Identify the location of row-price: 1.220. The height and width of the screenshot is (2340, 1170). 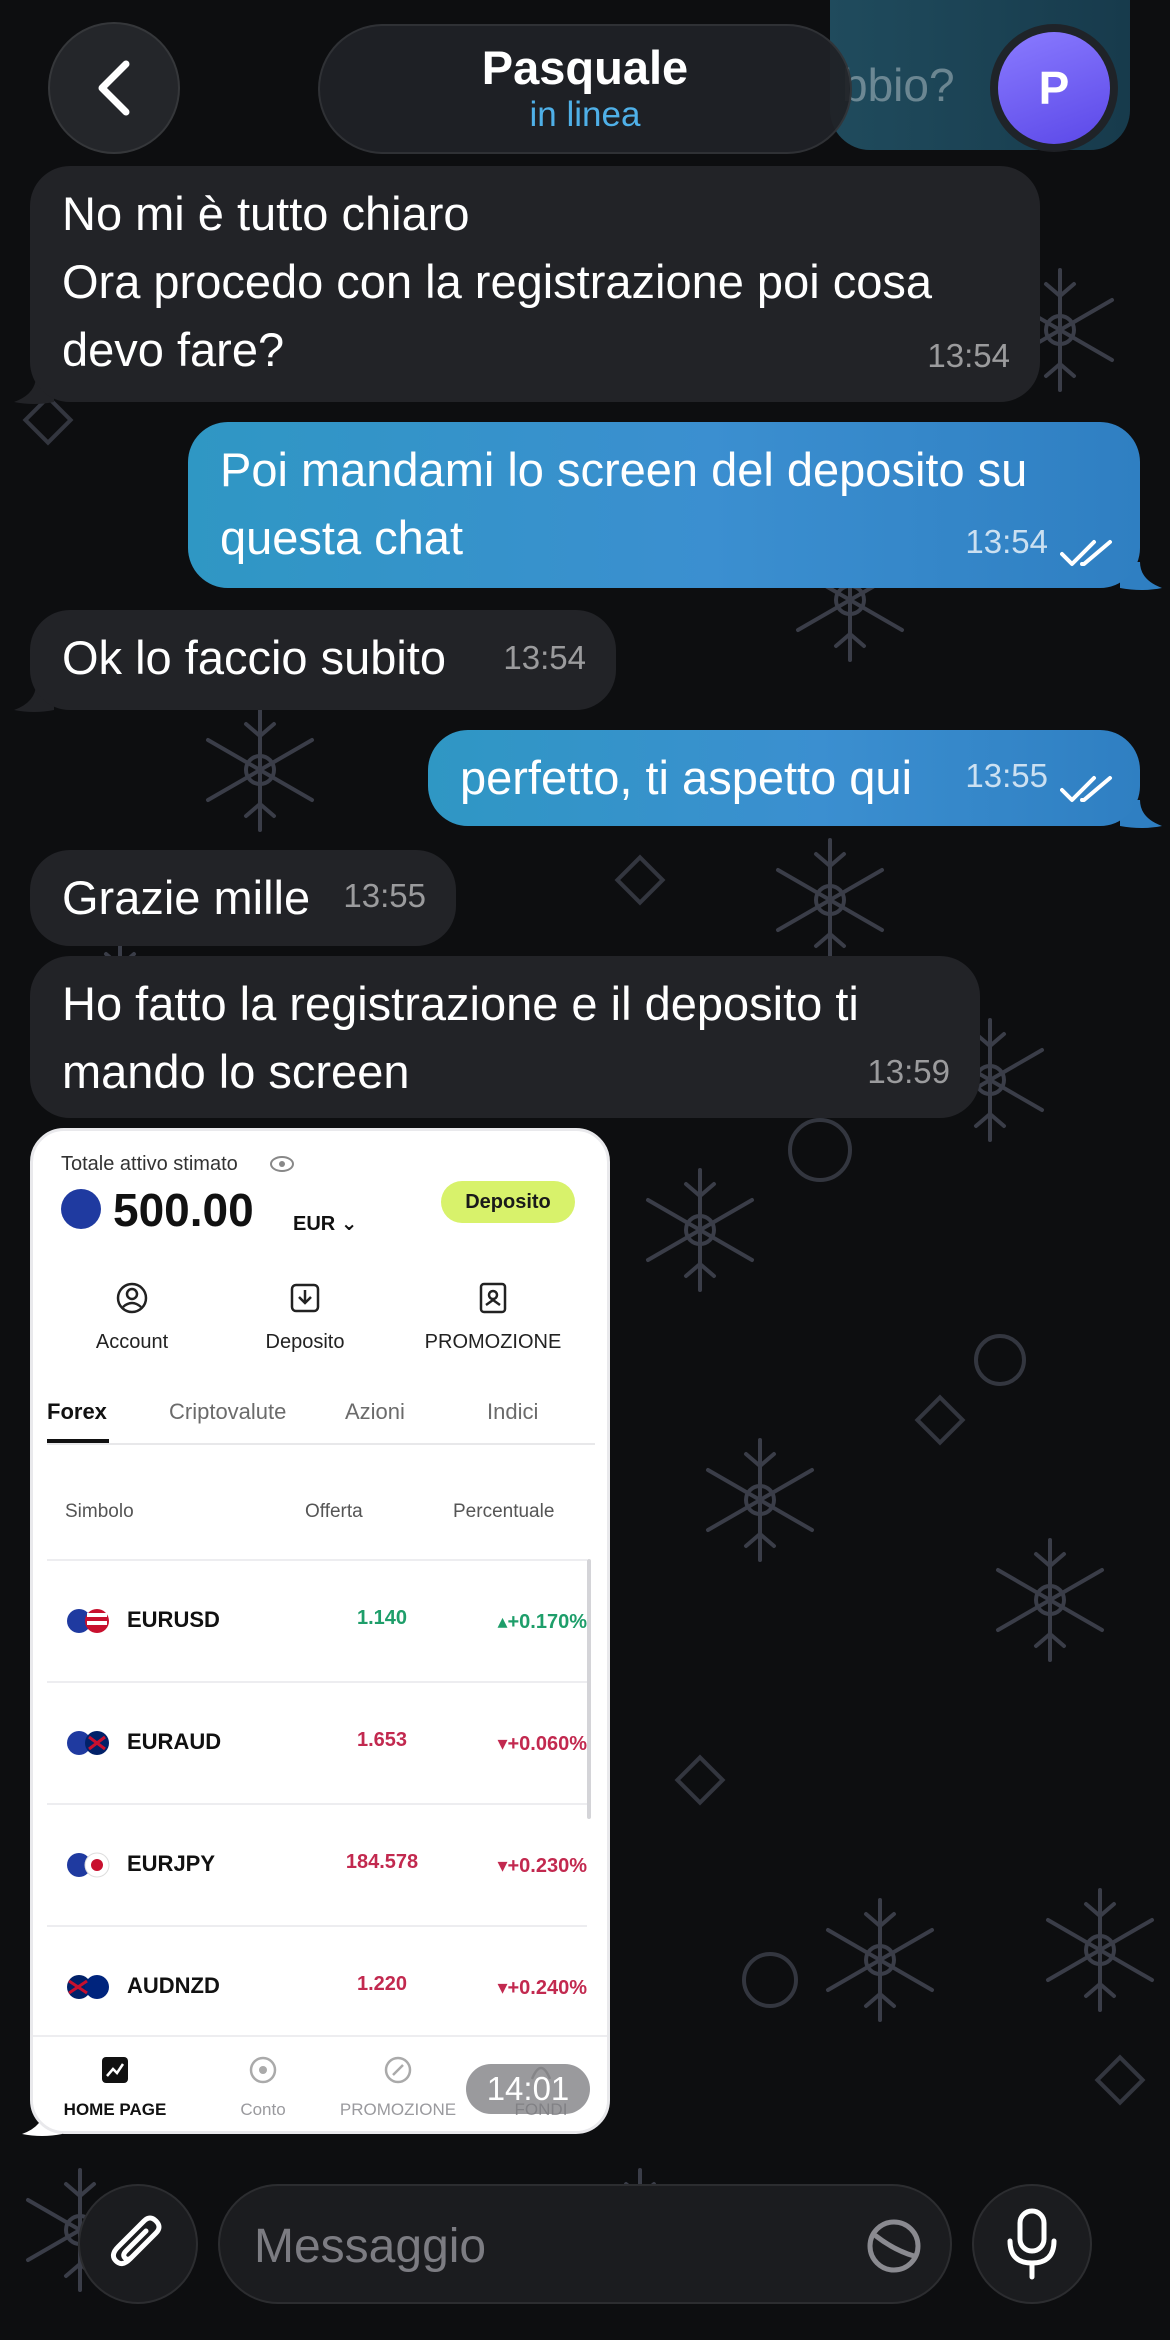
(382, 1984).